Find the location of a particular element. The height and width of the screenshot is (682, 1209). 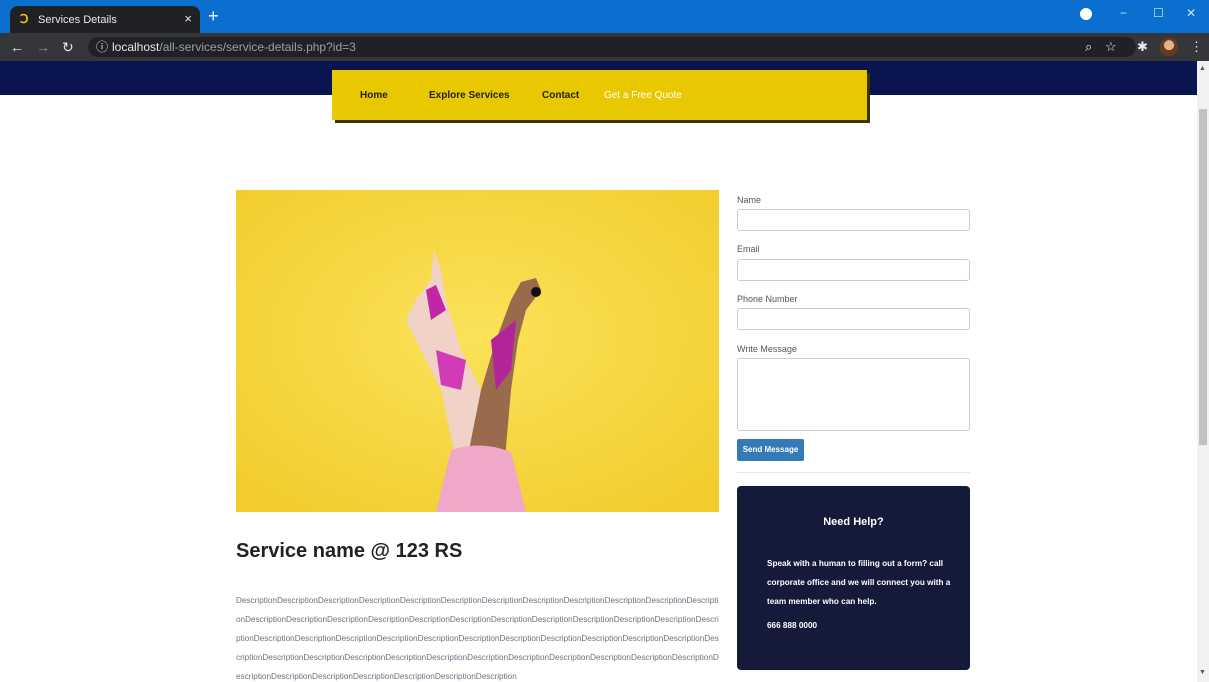

page-scrollbar: ▲ ▼ is located at coordinates (1203, 371).